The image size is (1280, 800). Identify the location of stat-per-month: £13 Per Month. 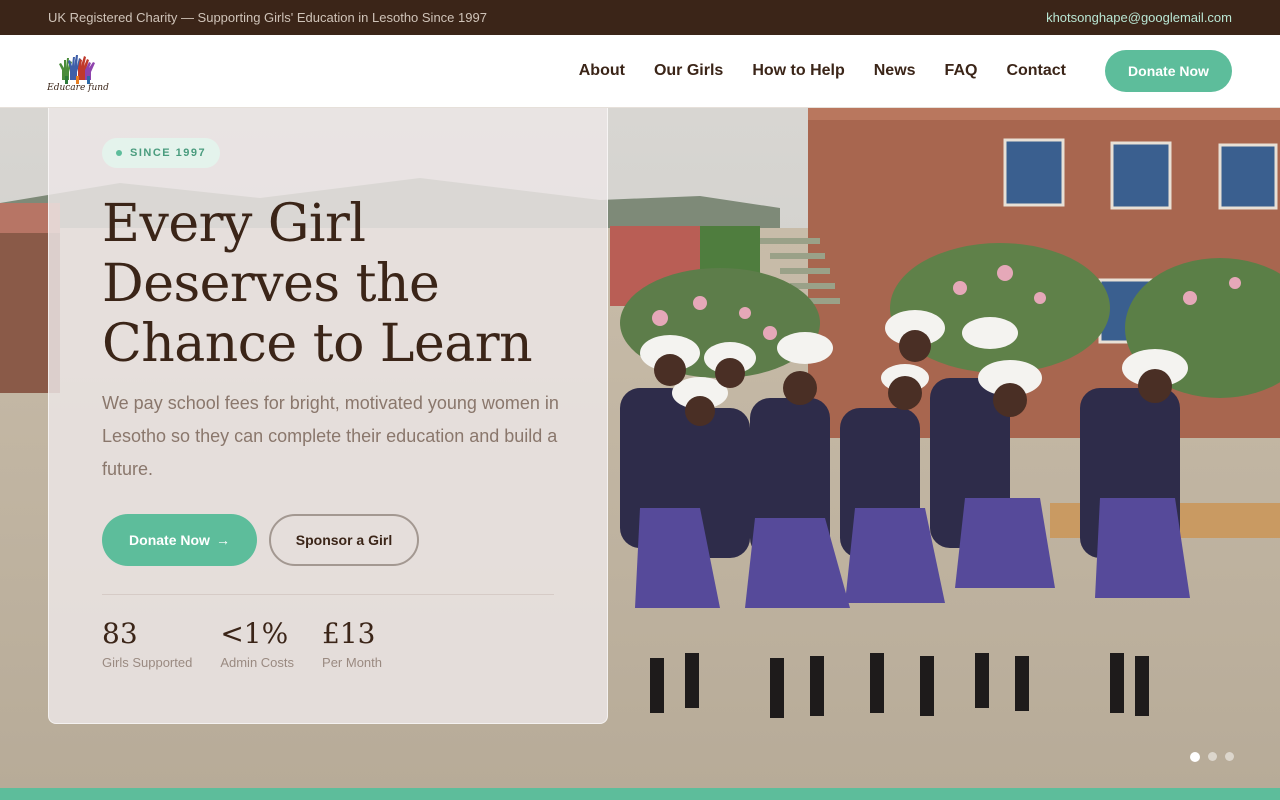
(352, 643).